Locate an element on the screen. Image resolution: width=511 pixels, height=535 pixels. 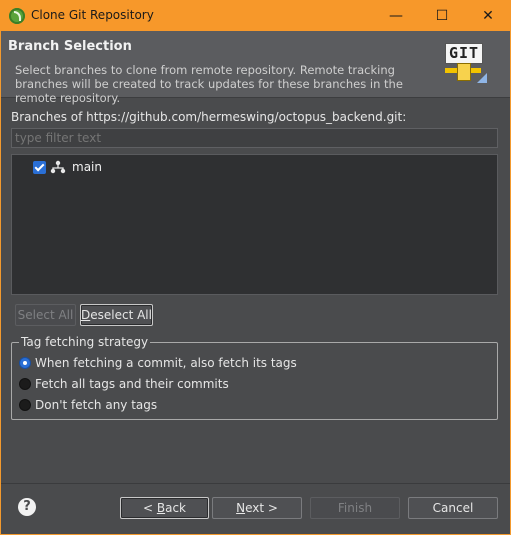
cancel-button: Cancel is located at coordinates (453, 508).